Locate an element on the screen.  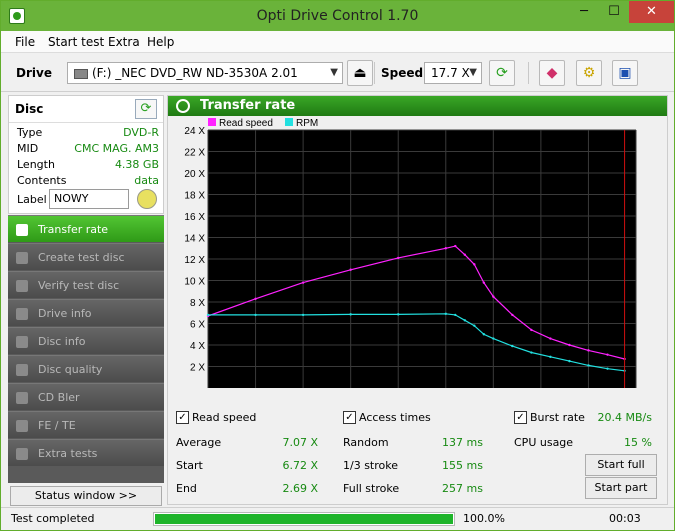
disc-row-value: data is located at coordinates (146, 180).